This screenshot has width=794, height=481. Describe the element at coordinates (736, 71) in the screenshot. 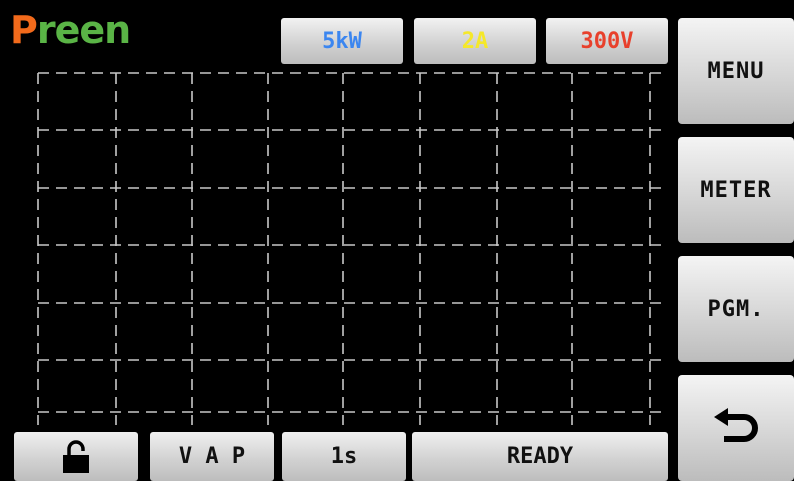

I see `menu-button: MENU` at that location.